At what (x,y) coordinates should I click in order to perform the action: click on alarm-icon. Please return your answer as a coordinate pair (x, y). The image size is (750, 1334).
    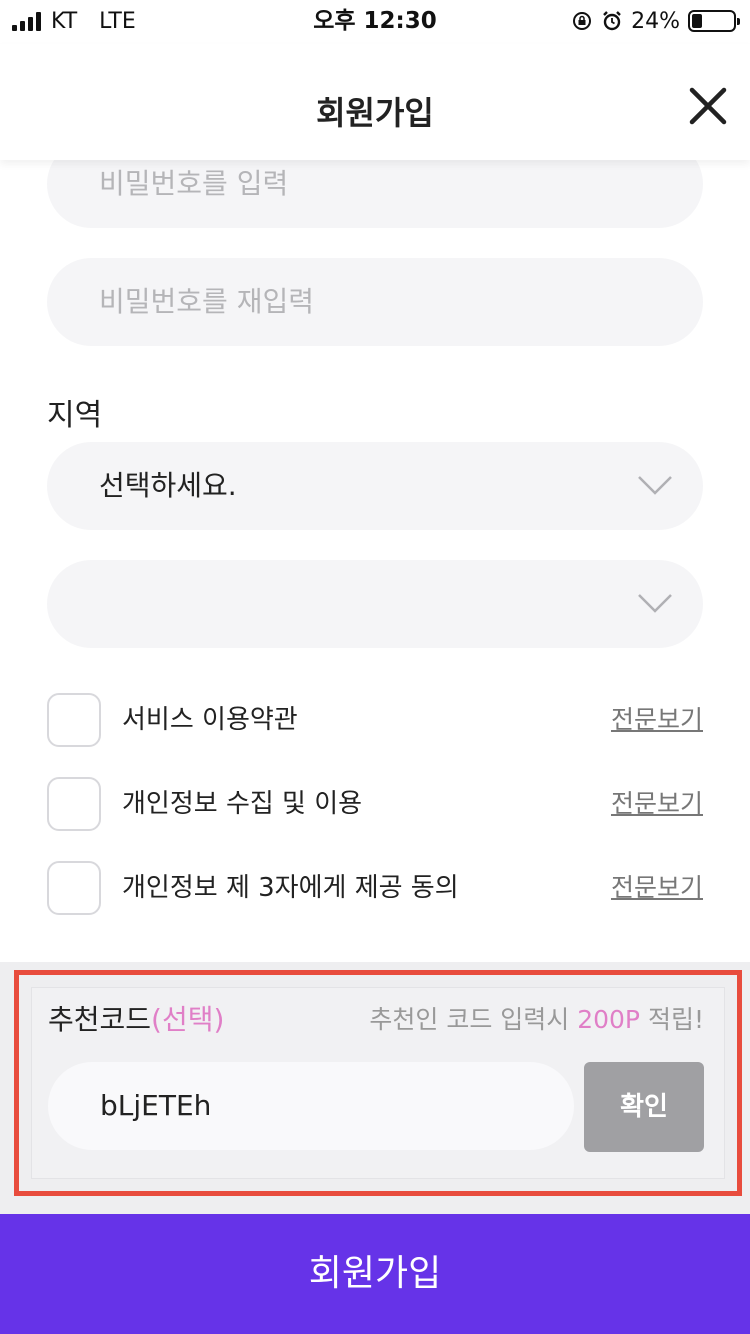
    Looking at the image, I should click on (612, 21).